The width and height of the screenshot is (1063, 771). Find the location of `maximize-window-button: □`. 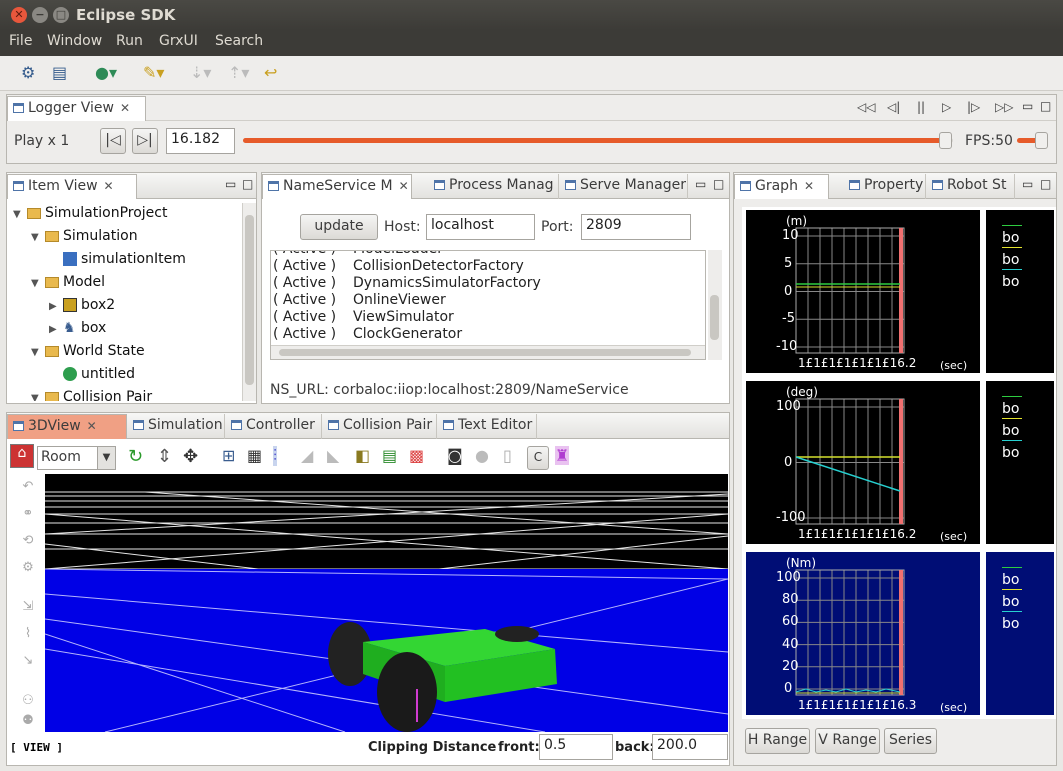

maximize-window-button: □ is located at coordinates (61, 15).